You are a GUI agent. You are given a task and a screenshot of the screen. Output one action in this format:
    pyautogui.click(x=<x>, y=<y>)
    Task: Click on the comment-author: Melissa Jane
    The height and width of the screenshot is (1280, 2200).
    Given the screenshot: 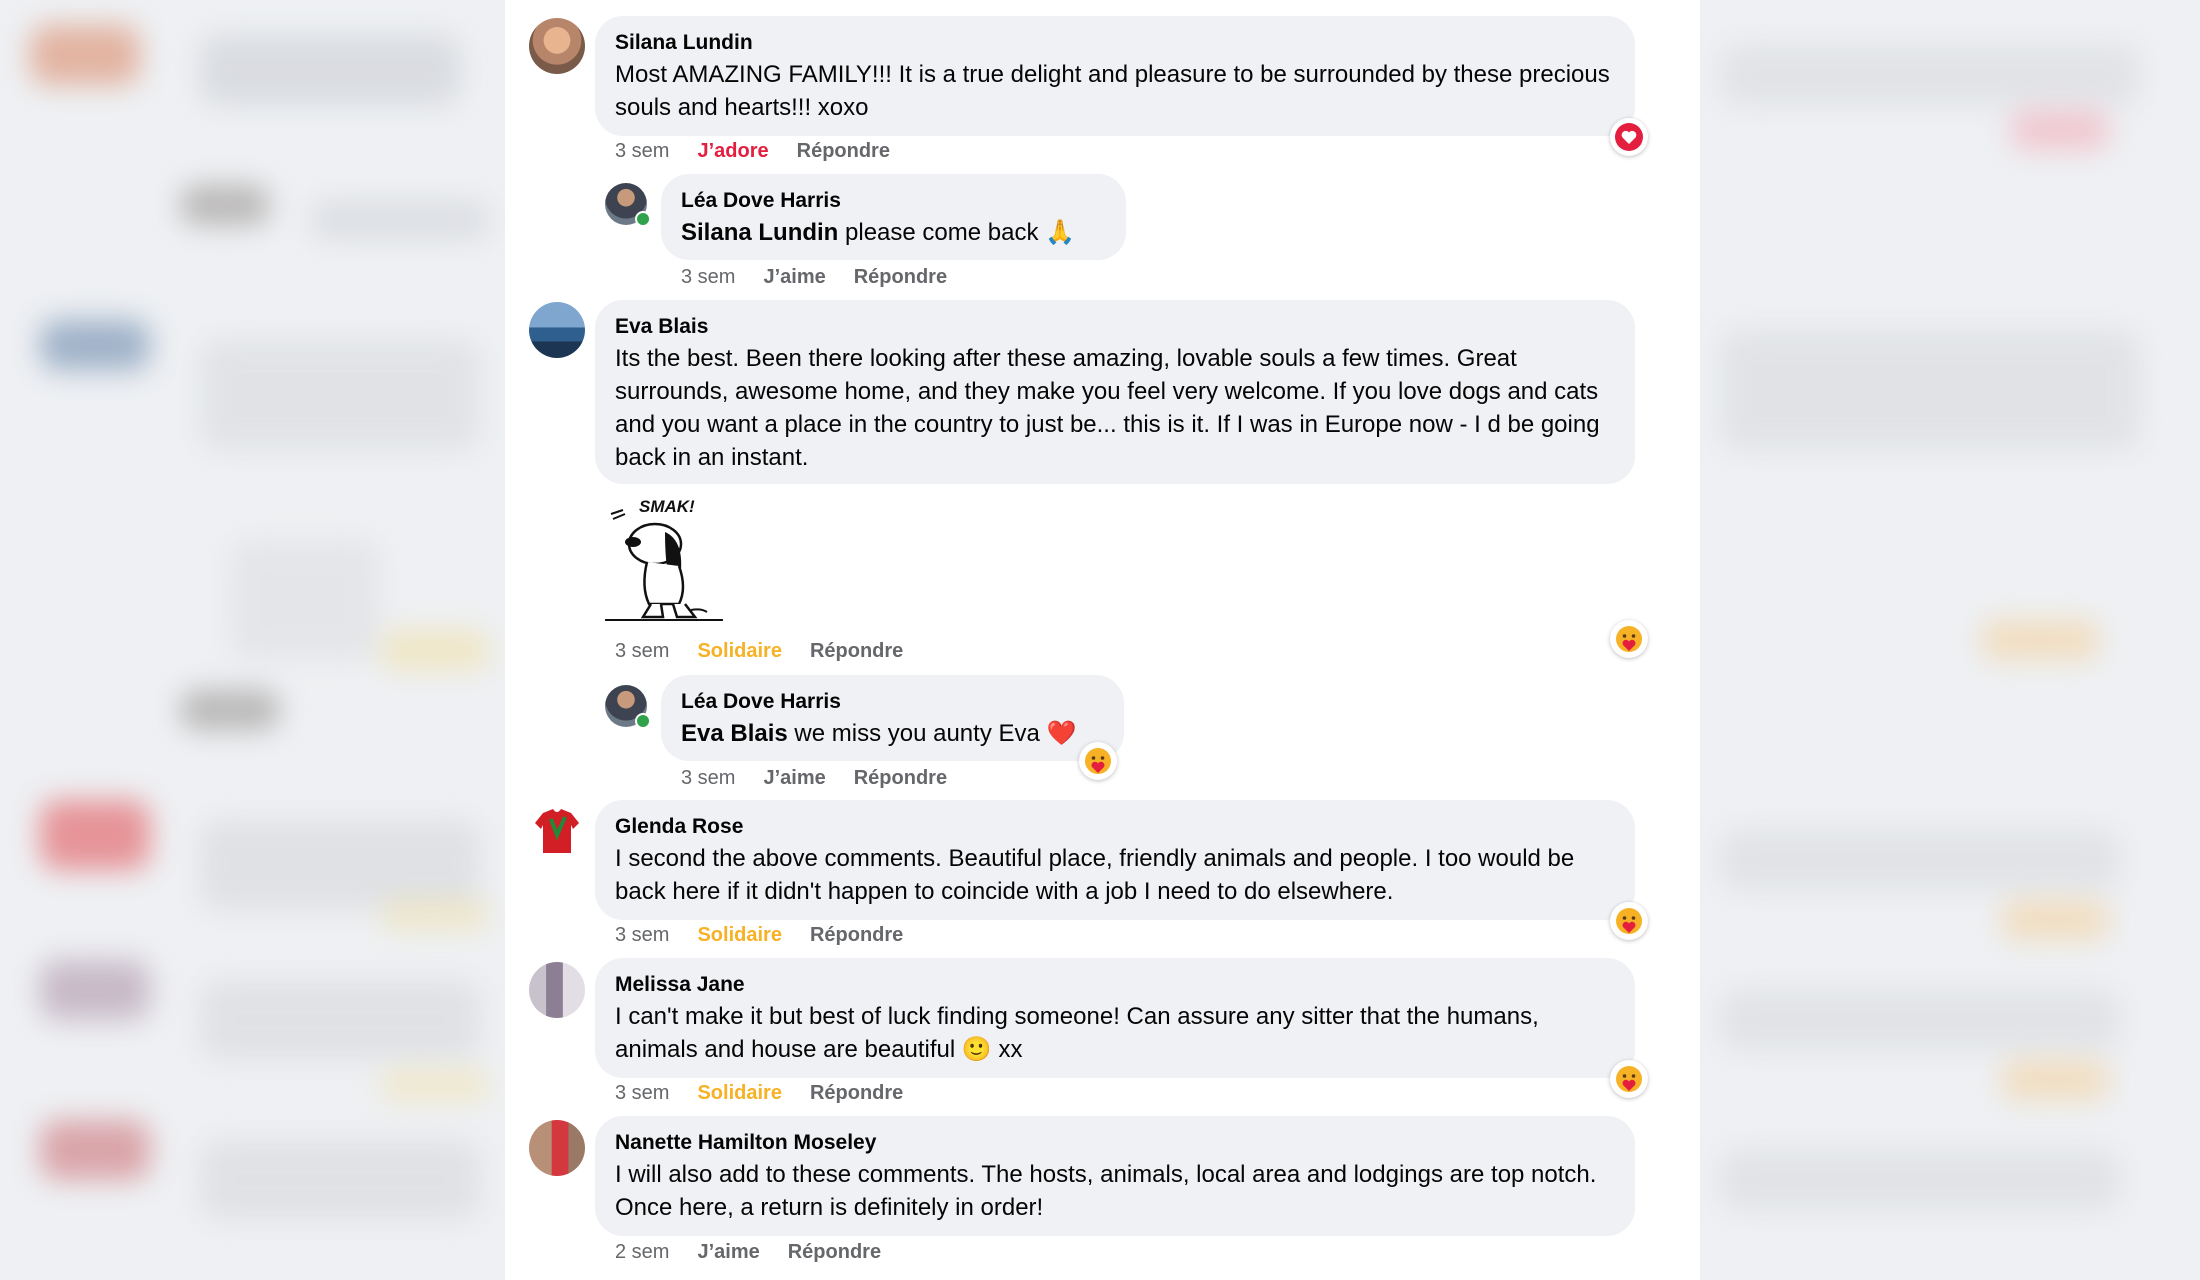 What is the action you would take?
    pyautogui.click(x=1115, y=985)
    